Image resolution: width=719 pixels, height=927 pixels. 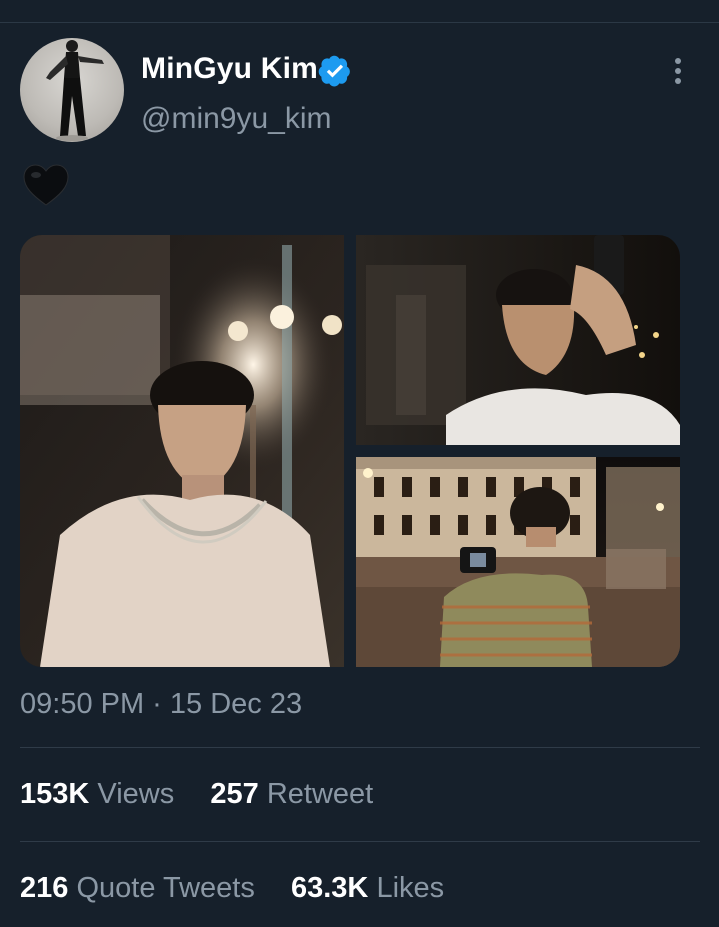 I want to click on likes-count: 63.3K, so click(x=329, y=888).